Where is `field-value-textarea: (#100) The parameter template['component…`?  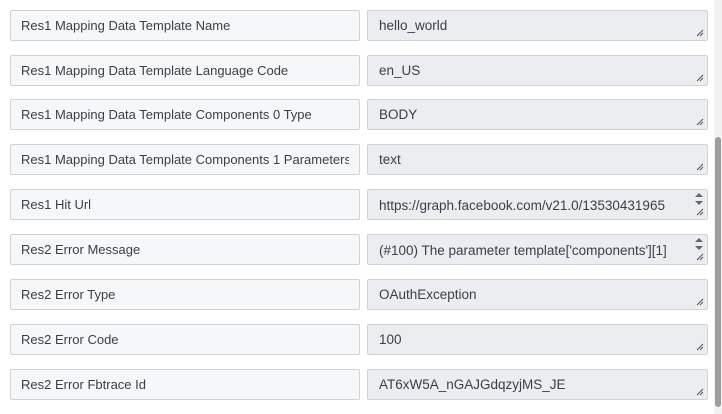 field-value-textarea: (#100) The parameter template['component… is located at coordinates (537, 249).